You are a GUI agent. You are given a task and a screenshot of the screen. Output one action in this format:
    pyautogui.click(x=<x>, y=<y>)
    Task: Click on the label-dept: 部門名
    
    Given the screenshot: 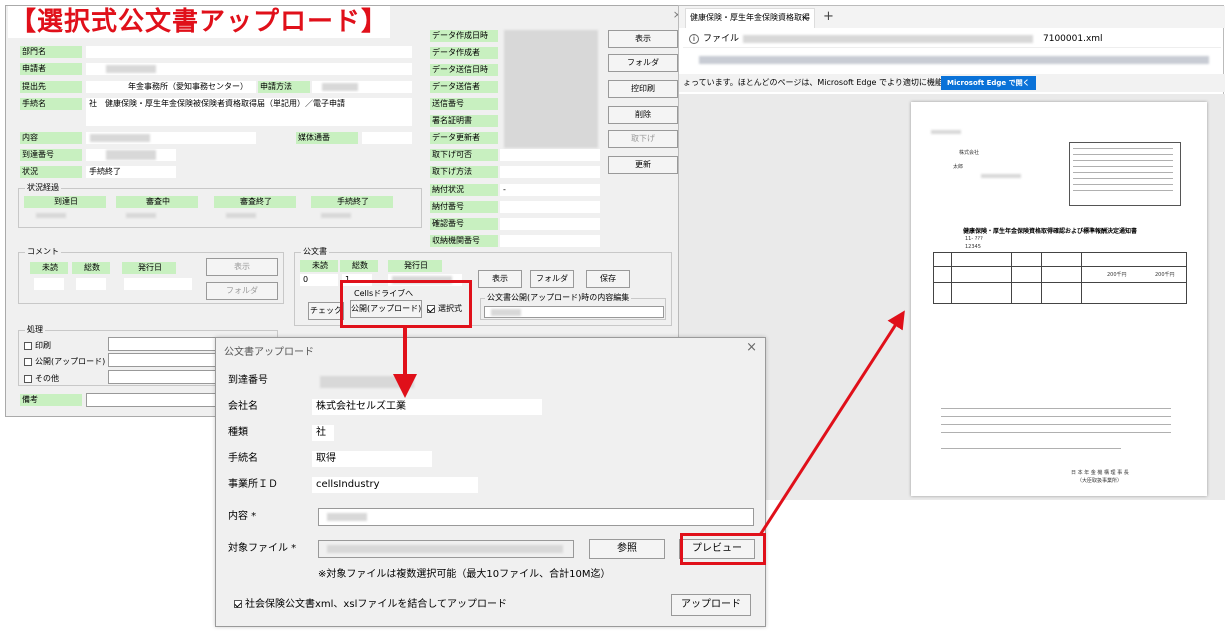 What is the action you would take?
    pyautogui.click(x=51, y=52)
    